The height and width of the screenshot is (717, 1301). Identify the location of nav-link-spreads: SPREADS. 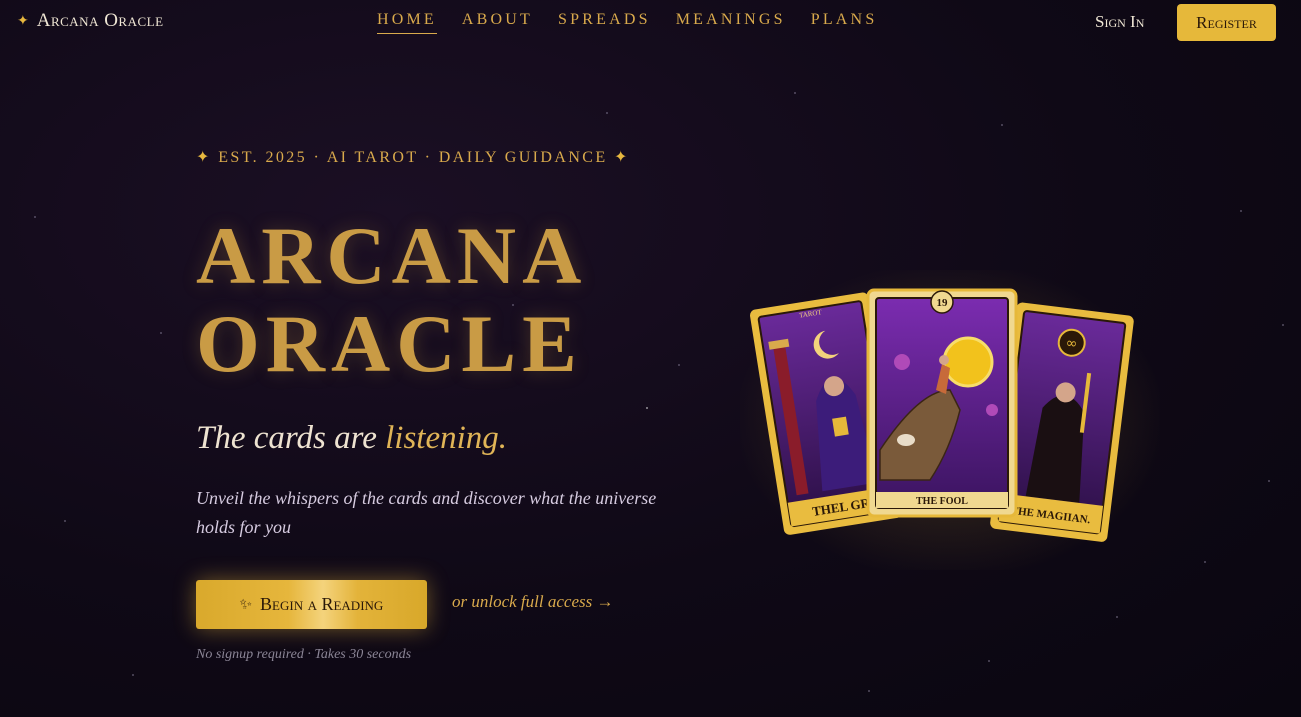
(604, 22).